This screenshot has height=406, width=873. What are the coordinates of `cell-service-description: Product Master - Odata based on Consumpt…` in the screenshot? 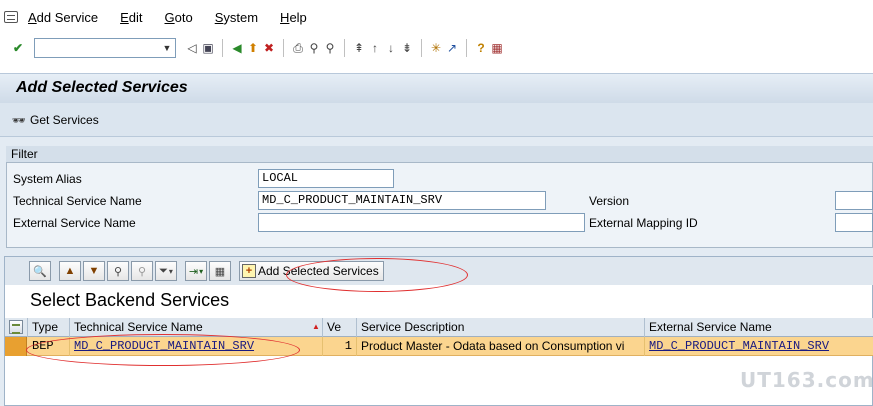 It's located at (501, 346).